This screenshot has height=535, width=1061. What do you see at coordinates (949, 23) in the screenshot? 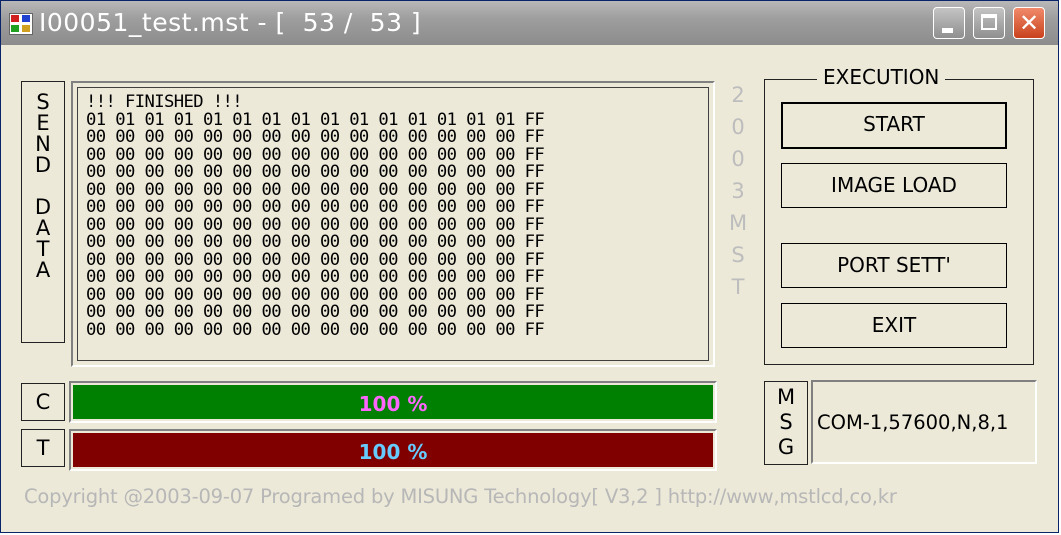
I see `minimize-button` at bounding box center [949, 23].